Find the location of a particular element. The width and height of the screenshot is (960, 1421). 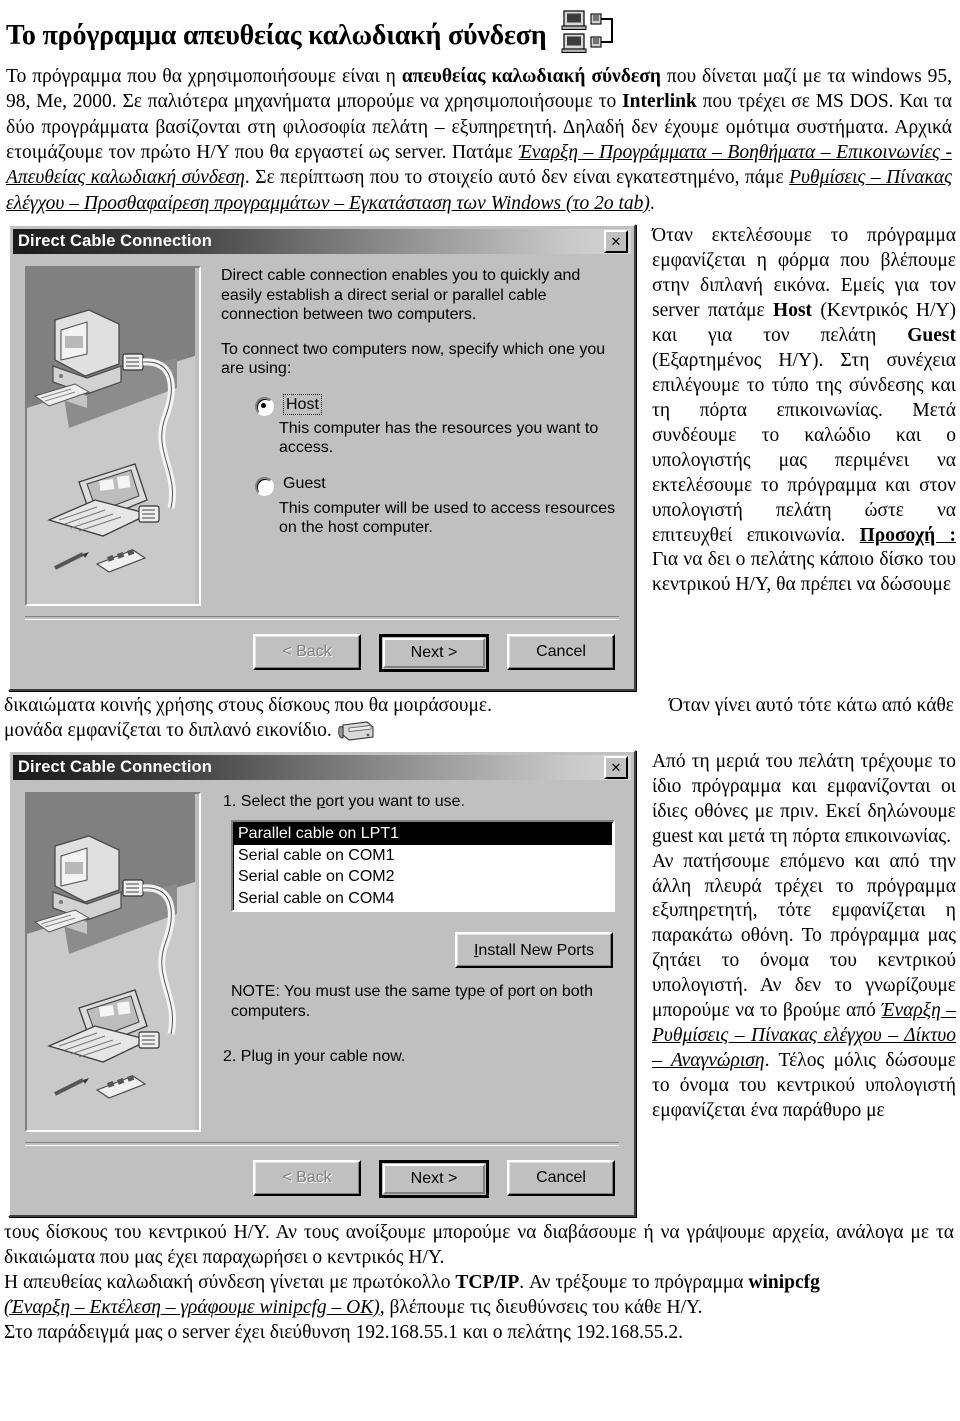

radio-guest-label: Guest is located at coordinates (304, 484).